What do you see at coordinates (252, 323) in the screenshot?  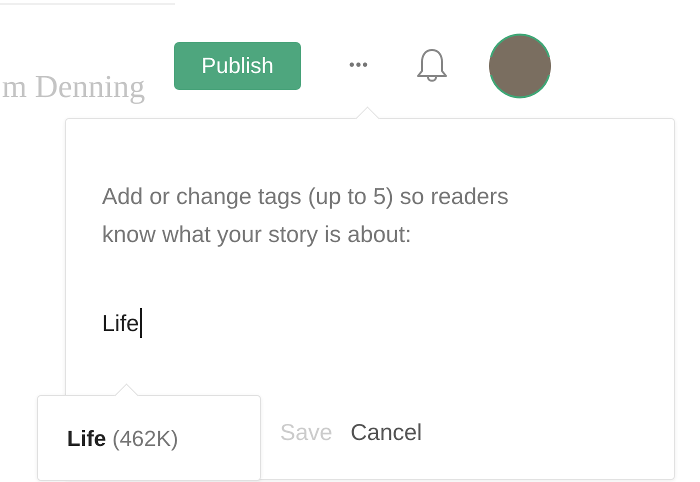 I see `tag-input-field: Life` at bounding box center [252, 323].